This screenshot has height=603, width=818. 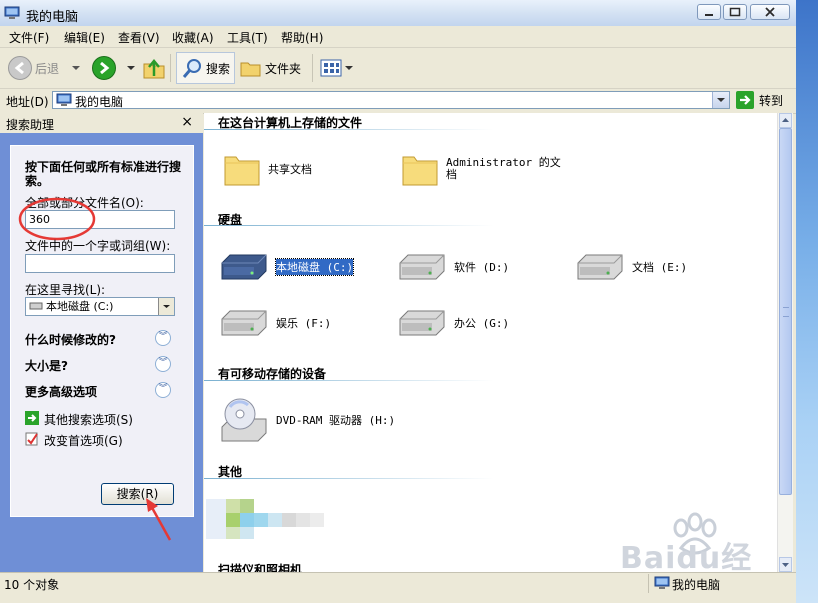 I want to click on search-label: 搜索, so click(x=218, y=68).